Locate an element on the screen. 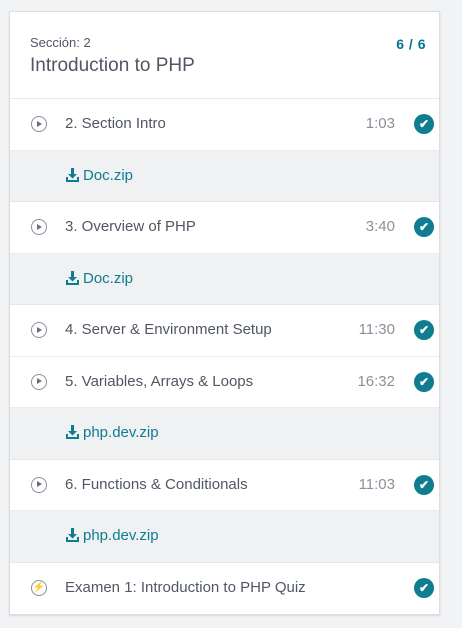  lecture-duration: 1:03 is located at coordinates (380, 123).